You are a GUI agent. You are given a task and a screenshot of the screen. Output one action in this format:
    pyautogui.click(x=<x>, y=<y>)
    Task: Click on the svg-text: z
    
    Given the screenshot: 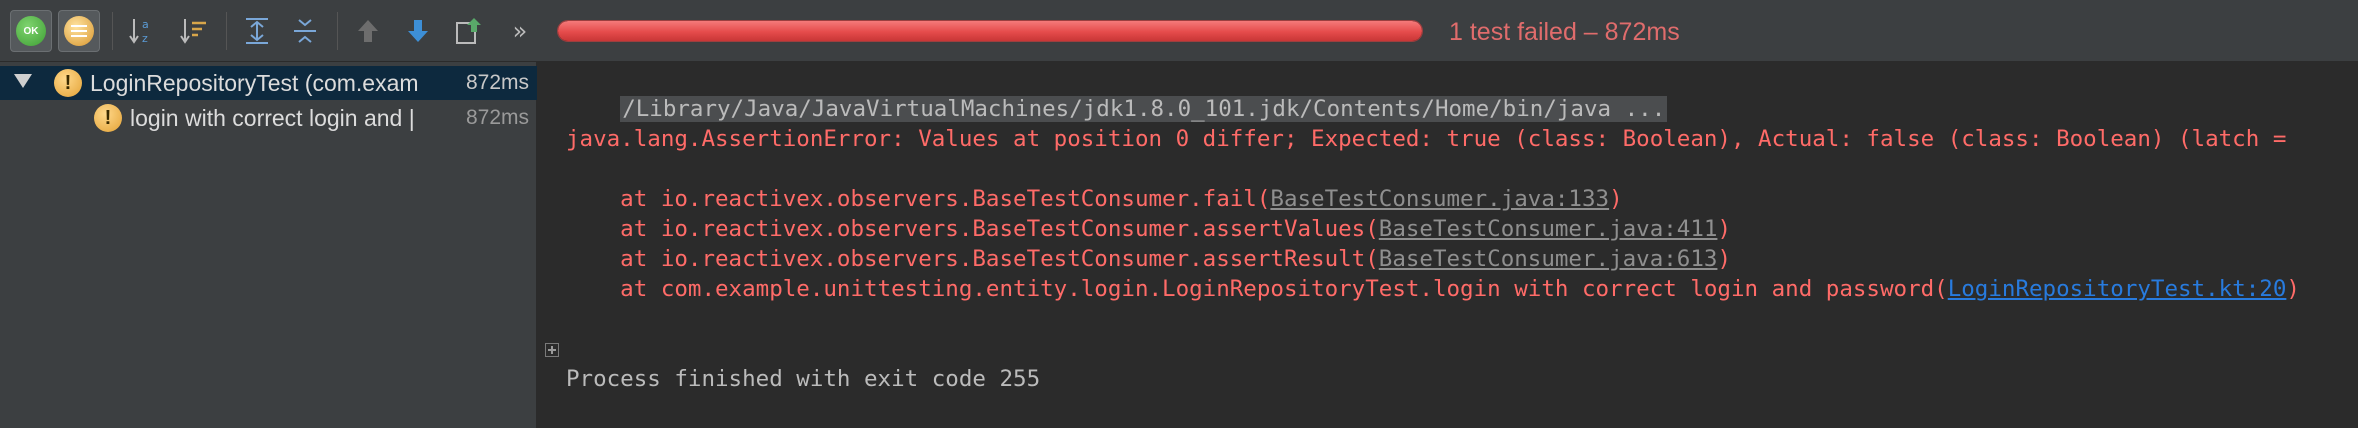 What is the action you would take?
    pyautogui.click(x=145, y=38)
    